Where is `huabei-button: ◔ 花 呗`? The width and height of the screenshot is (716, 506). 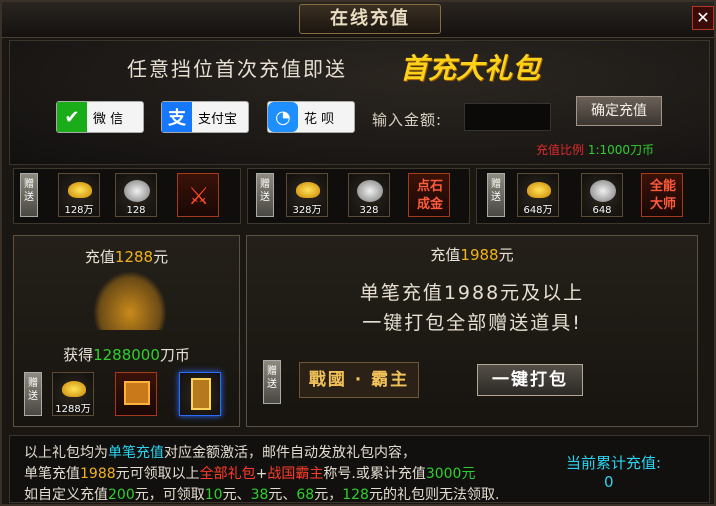
huabei-button: ◔ 花 呗 is located at coordinates (311, 117).